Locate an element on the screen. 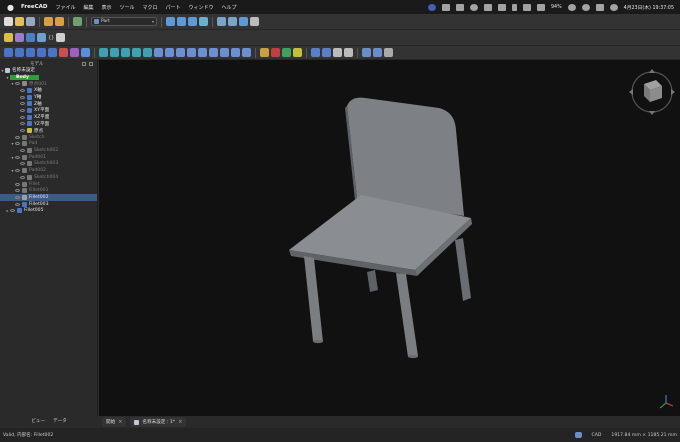 Image resolution: width=680 pixels, height=442 pixels. tree-item-sketch002: Sketch002 is located at coordinates (48, 150).